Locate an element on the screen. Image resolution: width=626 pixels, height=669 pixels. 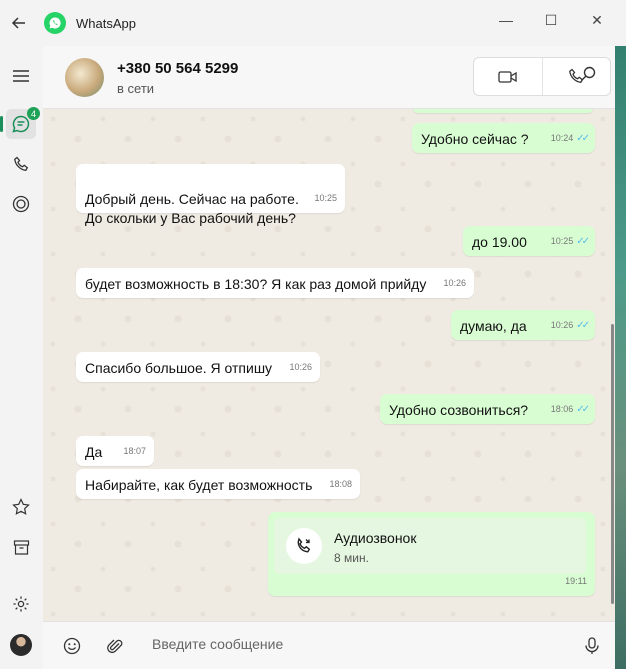
status-ring-icon is located at coordinates (21, 204).